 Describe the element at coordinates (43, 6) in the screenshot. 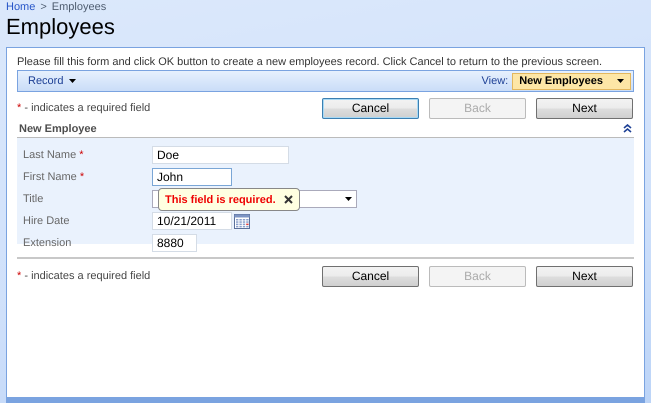

I see `breadcrumb-text: >` at that location.